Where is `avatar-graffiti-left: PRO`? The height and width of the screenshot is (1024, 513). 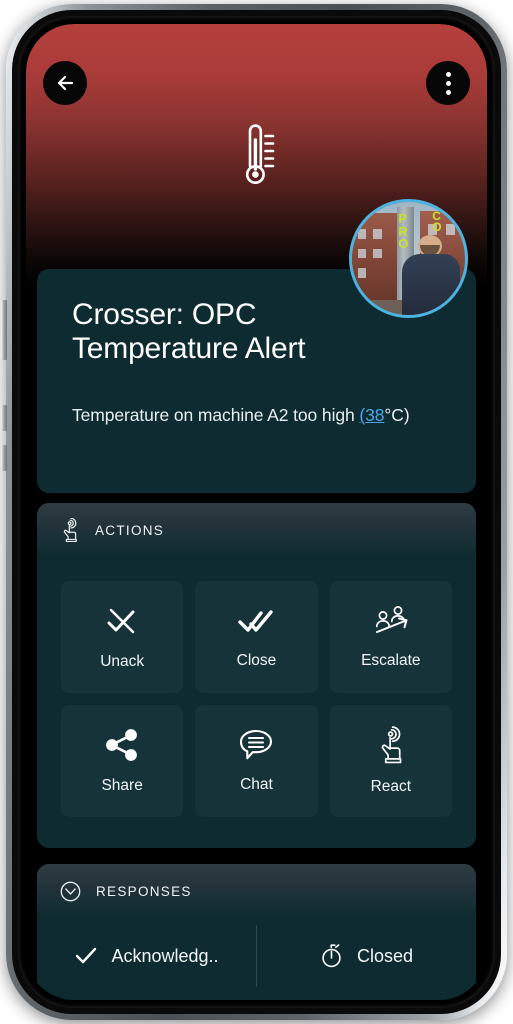 avatar-graffiti-left: PRO is located at coordinates (403, 231).